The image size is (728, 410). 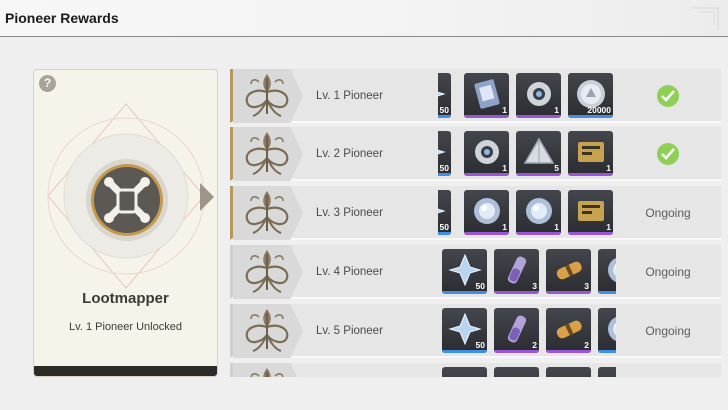 I want to click on reward-row-lv1: Lv. 1 Pioneer 50 1 1 20000, so click(x=475, y=96).